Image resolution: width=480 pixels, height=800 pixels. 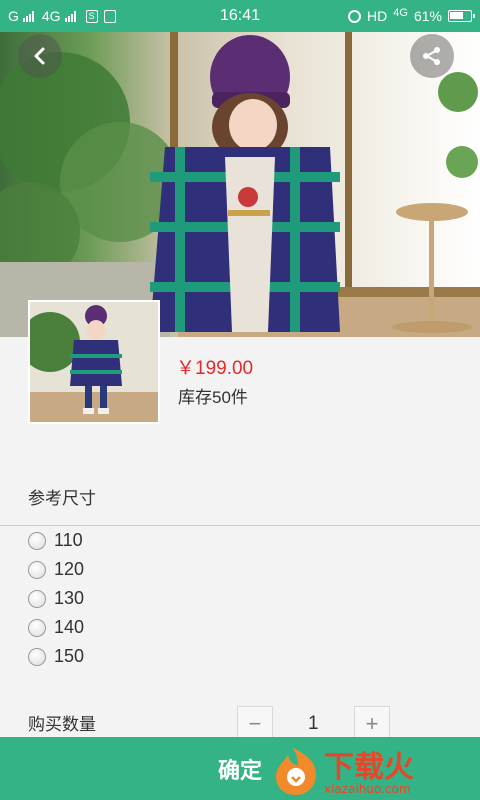 What do you see at coordinates (411, 15) in the screenshot?
I see `status-right: HD 4G 61%` at bounding box center [411, 15].